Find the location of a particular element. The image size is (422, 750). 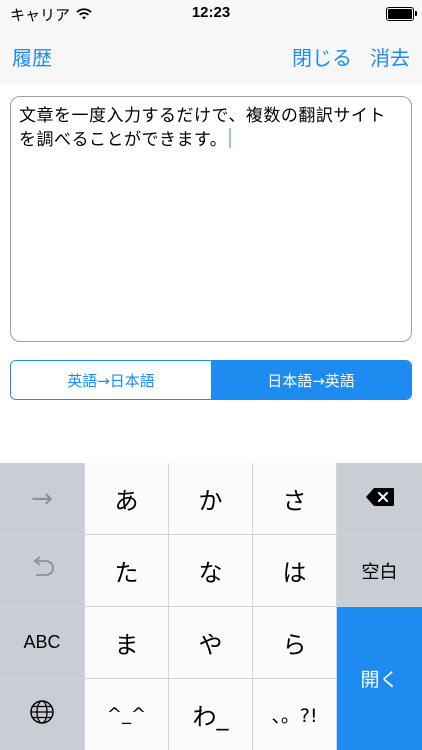

key-punctuation: 、。?! is located at coordinates (294, 714).